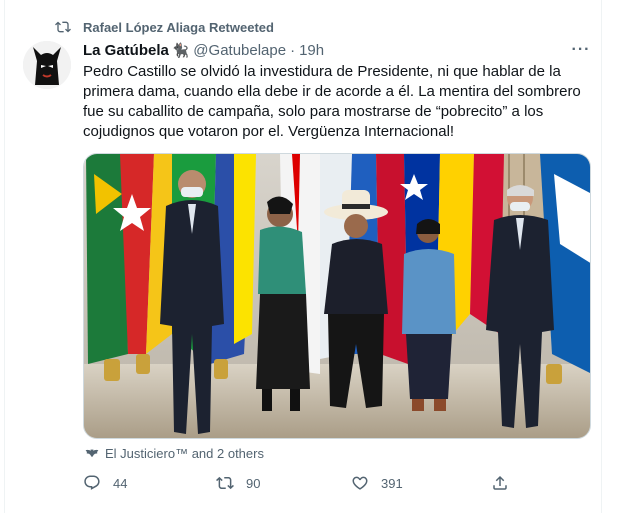 This screenshot has height=513, width=619. I want to click on retweet-count: 90, so click(253, 483).